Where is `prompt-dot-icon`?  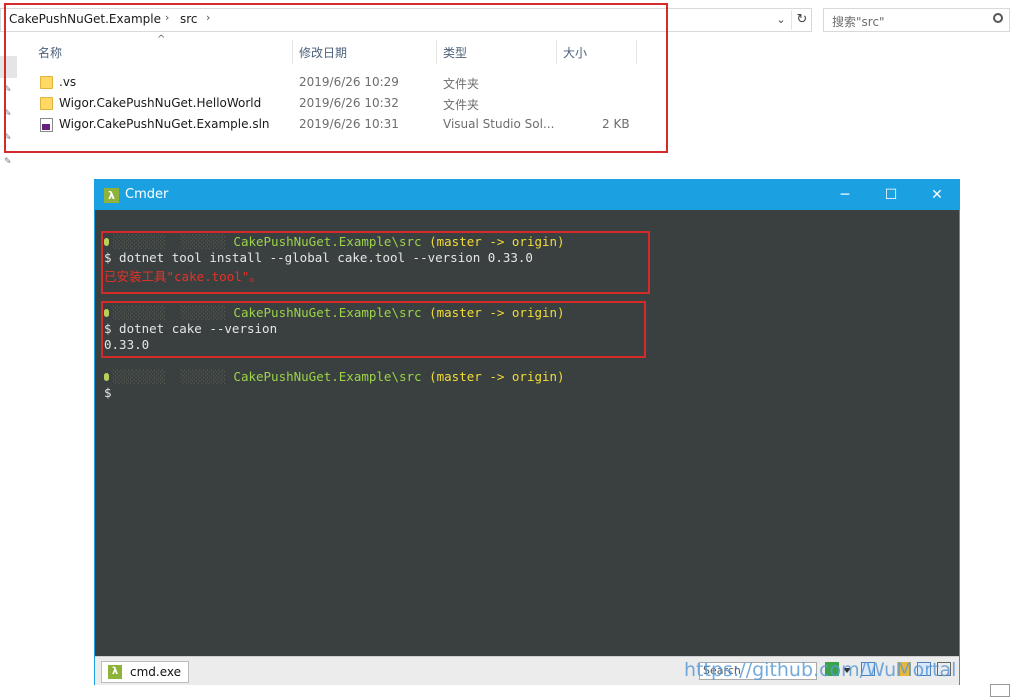
prompt-dot-icon is located at coordinates (106, 377).